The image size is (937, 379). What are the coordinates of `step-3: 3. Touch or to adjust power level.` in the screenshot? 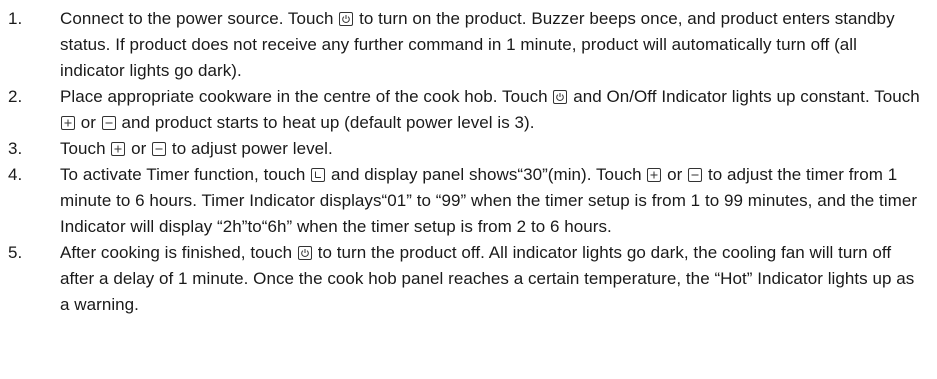 It's located at (468, 149).